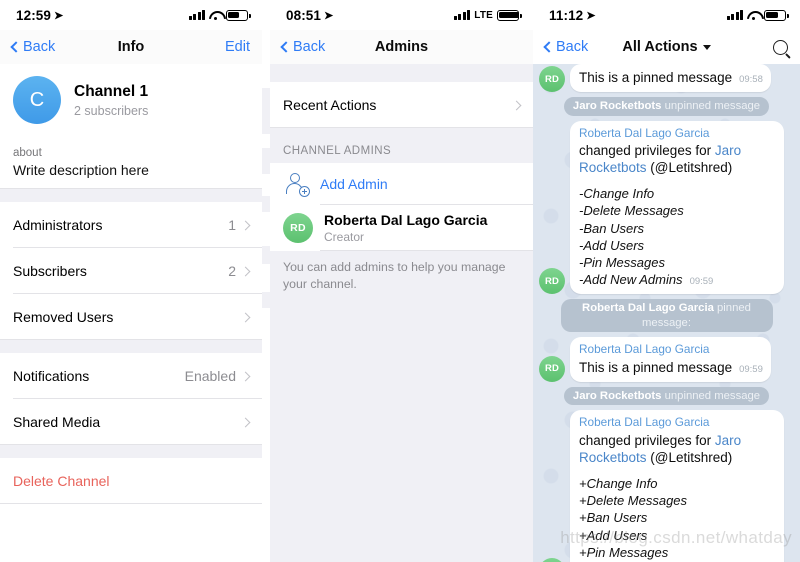  What do you see at coordinates (61, 481) in the screenshot?
I see `row-label: Delete Channel` at bounding box center [61, 481].